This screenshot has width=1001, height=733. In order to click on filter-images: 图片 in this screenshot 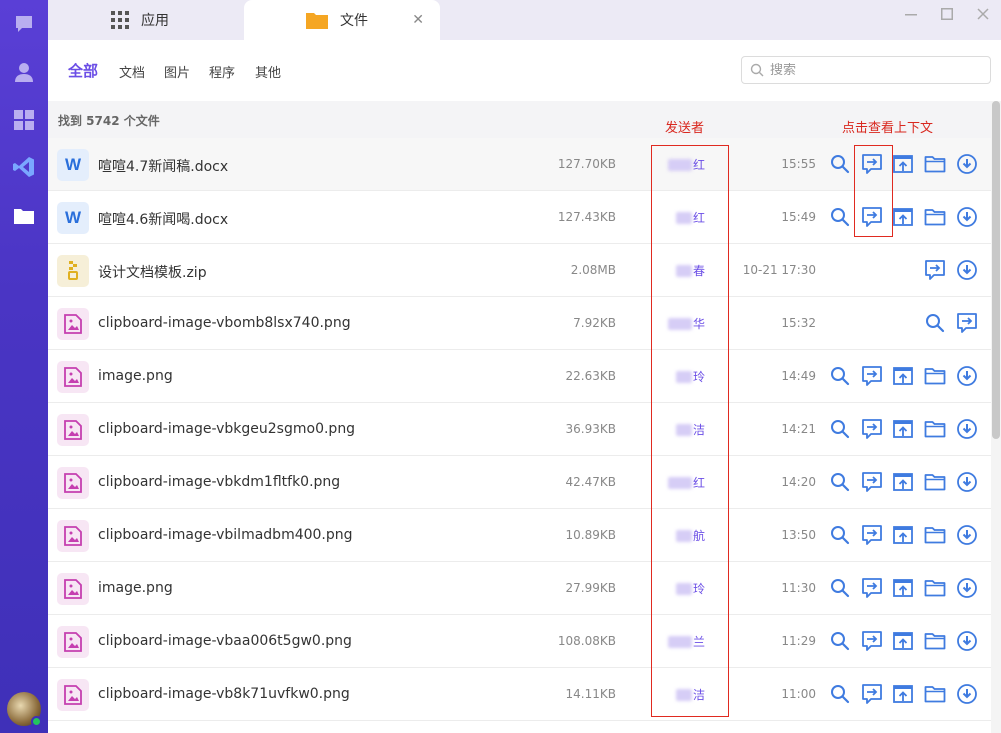, I will do `click(177, 71)`.